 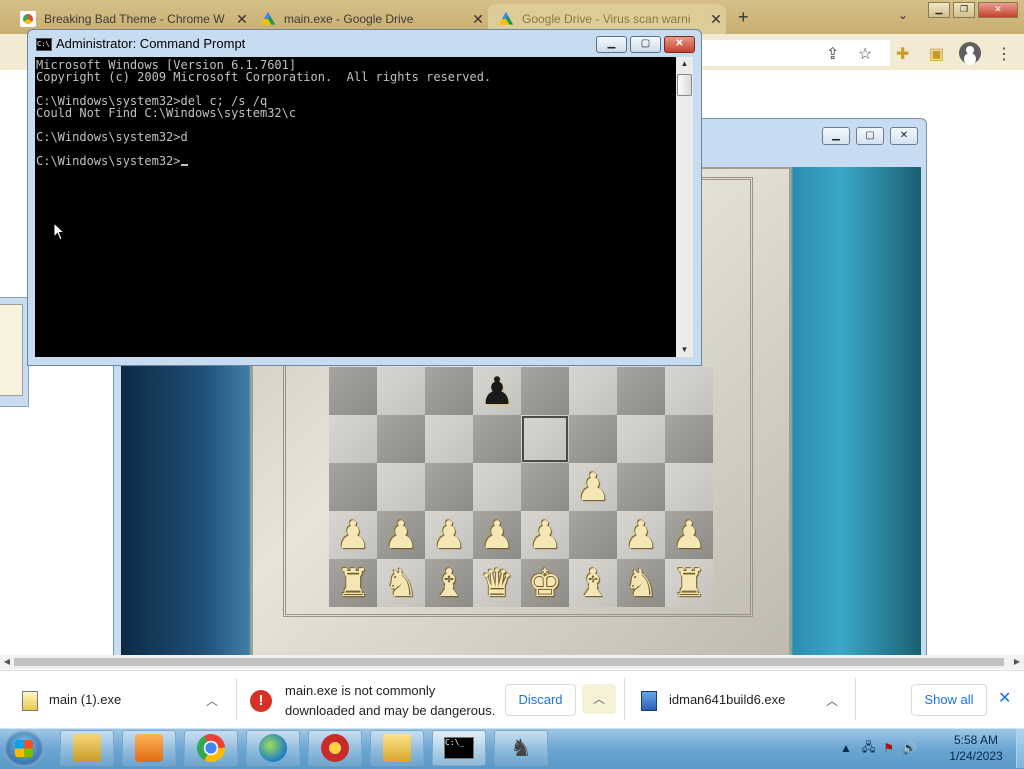 What do you see at coordinates (936, 54) in the screenshot?
I see `side-panel-icon: ▣` at bounding box center [936, 54].